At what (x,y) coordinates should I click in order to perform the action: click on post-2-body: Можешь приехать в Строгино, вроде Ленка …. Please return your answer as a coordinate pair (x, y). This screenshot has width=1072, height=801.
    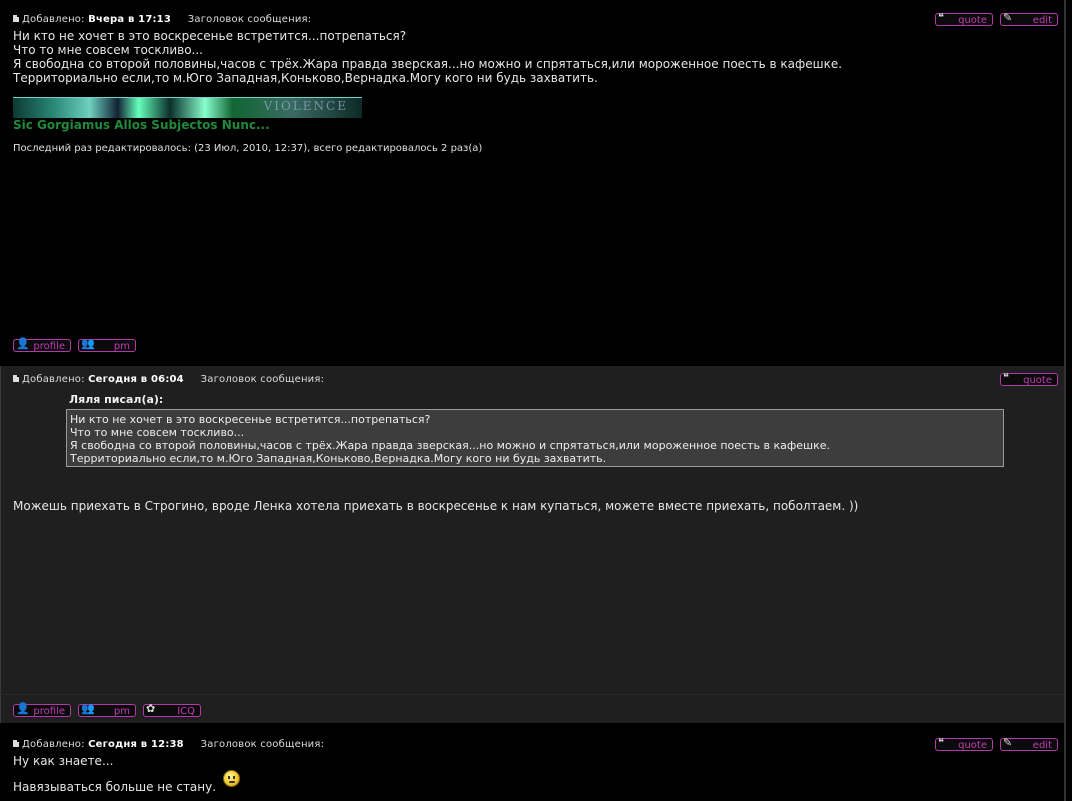
    Looking at the image, I should click on (436, 506).